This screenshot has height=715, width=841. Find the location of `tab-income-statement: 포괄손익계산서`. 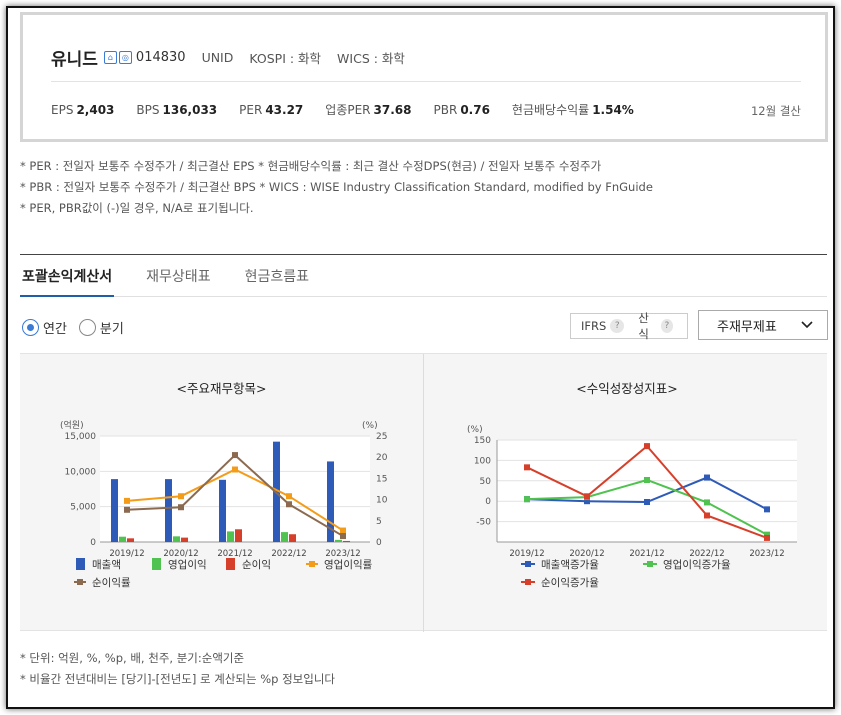

tab-income-statement: 포괄손익계산서 is located at coordinates (67, 280).